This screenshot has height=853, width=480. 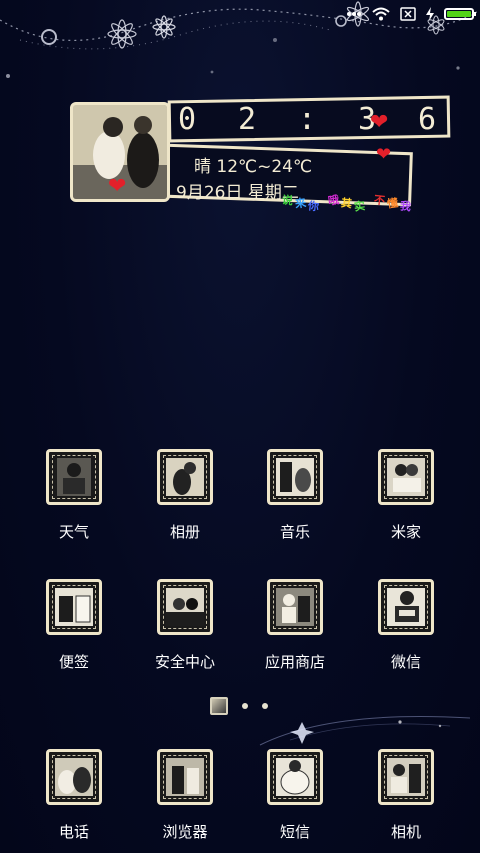 I want to click on decorative-colored-text: 说来你 哦其实 不懂我, so click(x=347, y=202).